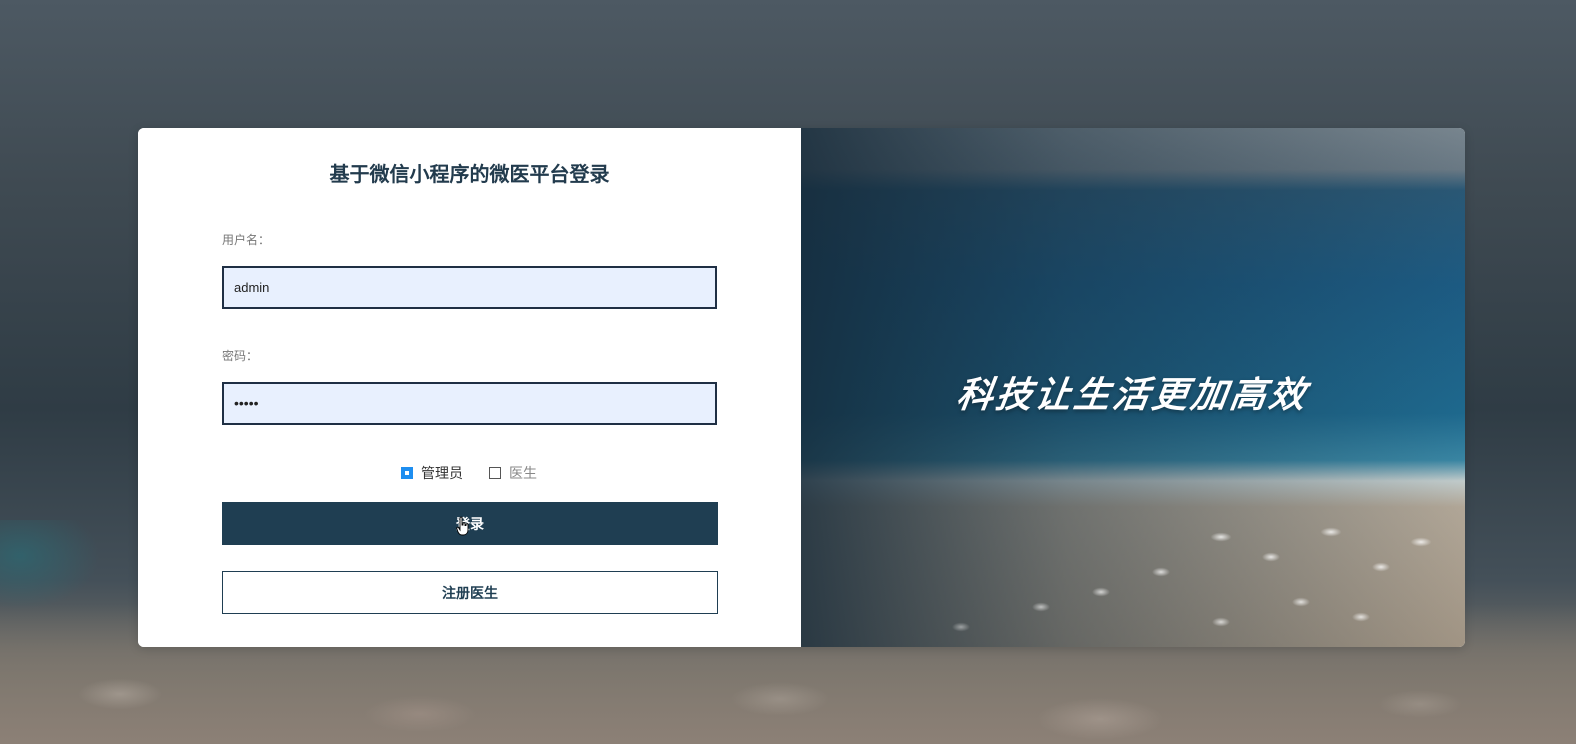 The width and height of the screenshot is (1576, 744). Describe the element at coordinates (469, 403) in the screenshot. I see `password-input: •••••` at that location.